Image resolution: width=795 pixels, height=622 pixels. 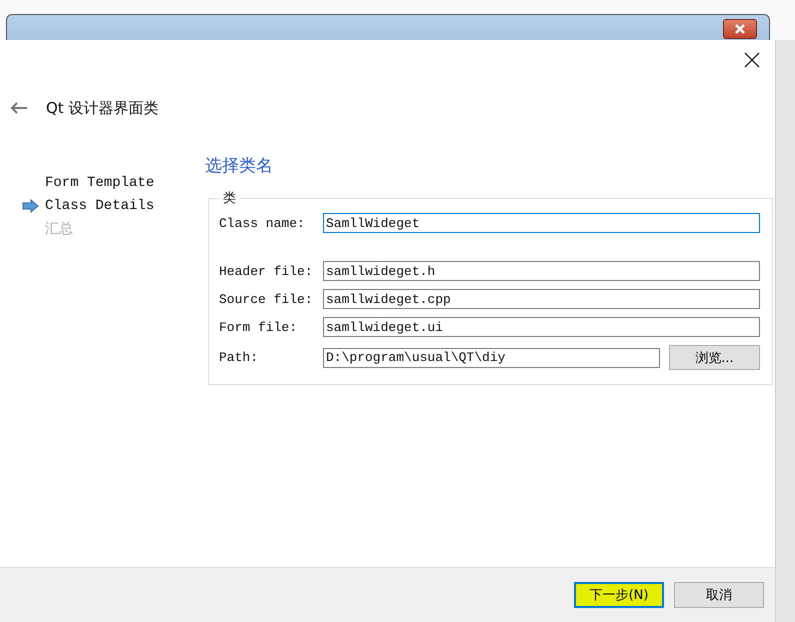 What do you see at coordinates (541, 327) in the screenshot?
I see `text-field: samllwideget.ui` at bounding box center [541, 327].